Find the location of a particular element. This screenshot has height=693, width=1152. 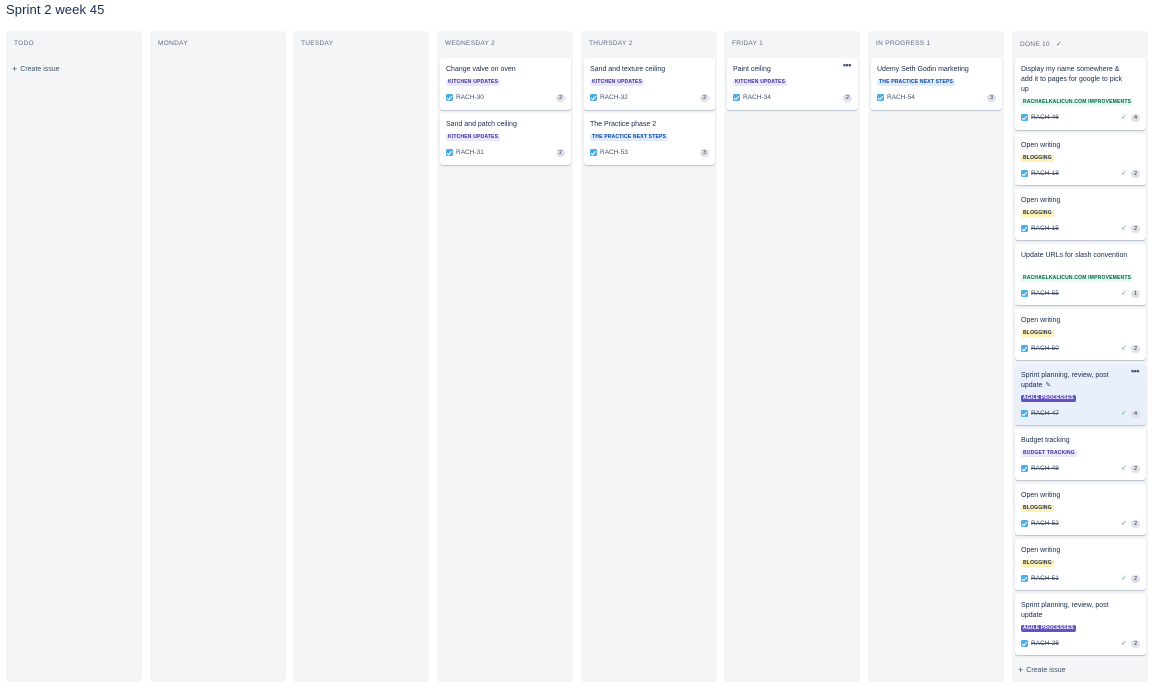

issue-card: Open writing BLOGGING RACH-51 ✓ 2 is located at coordinates (1080, 564).